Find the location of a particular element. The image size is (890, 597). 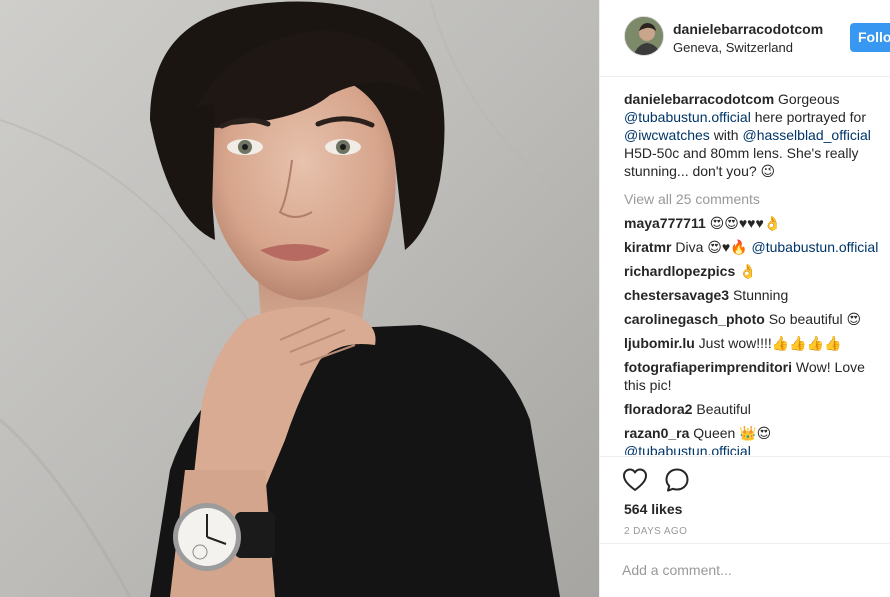

comment-username: chestersavage3 is located at coordinates (676, 295).